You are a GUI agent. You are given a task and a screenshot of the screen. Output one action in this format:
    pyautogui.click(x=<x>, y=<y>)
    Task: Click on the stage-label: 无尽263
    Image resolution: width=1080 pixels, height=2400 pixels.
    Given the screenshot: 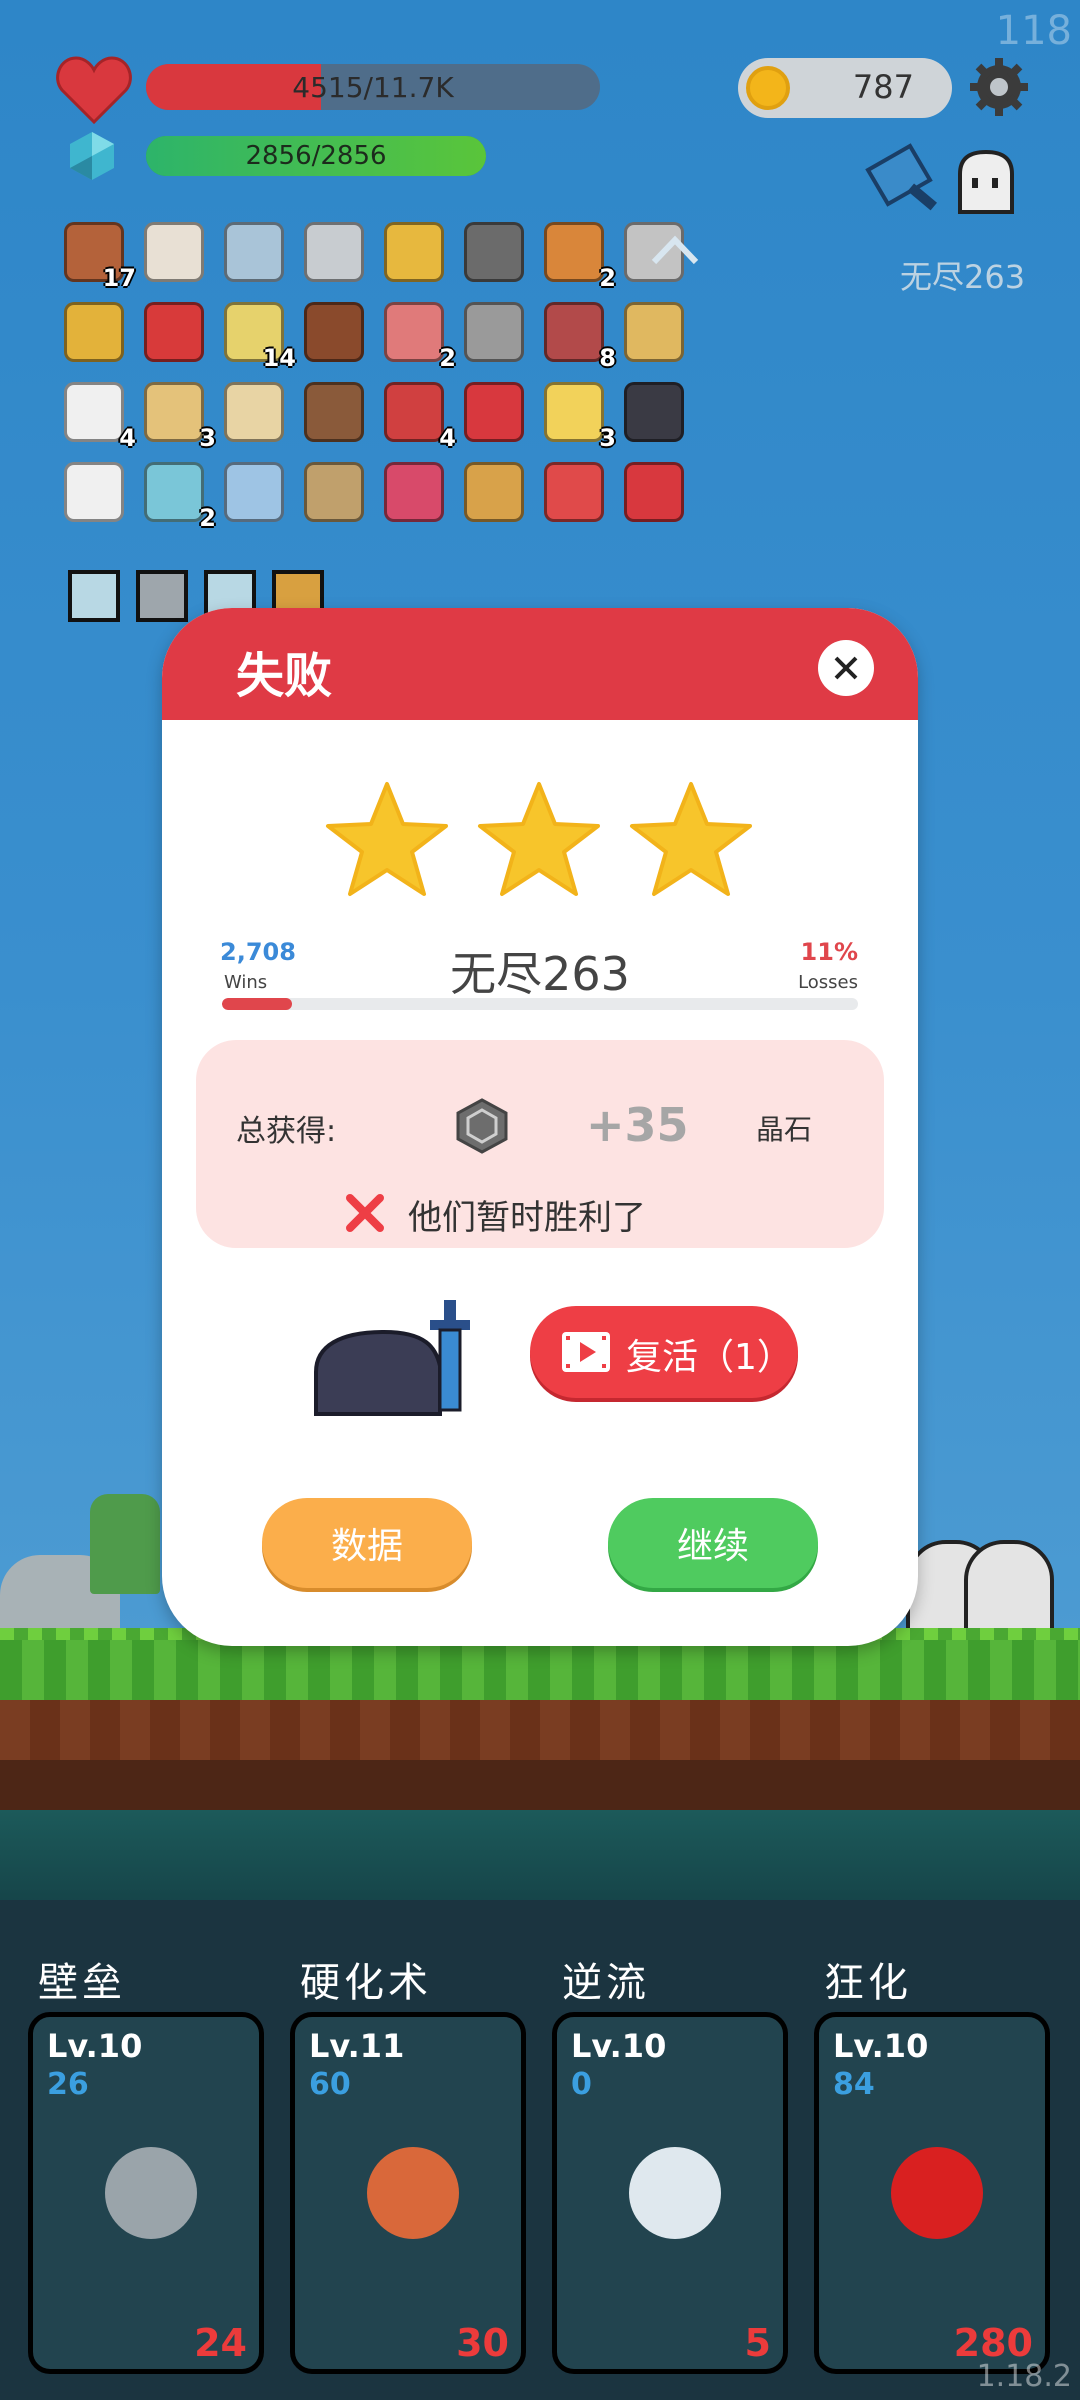 What is the action you would take?
    pyautogui.click(x=963, y=277)
    